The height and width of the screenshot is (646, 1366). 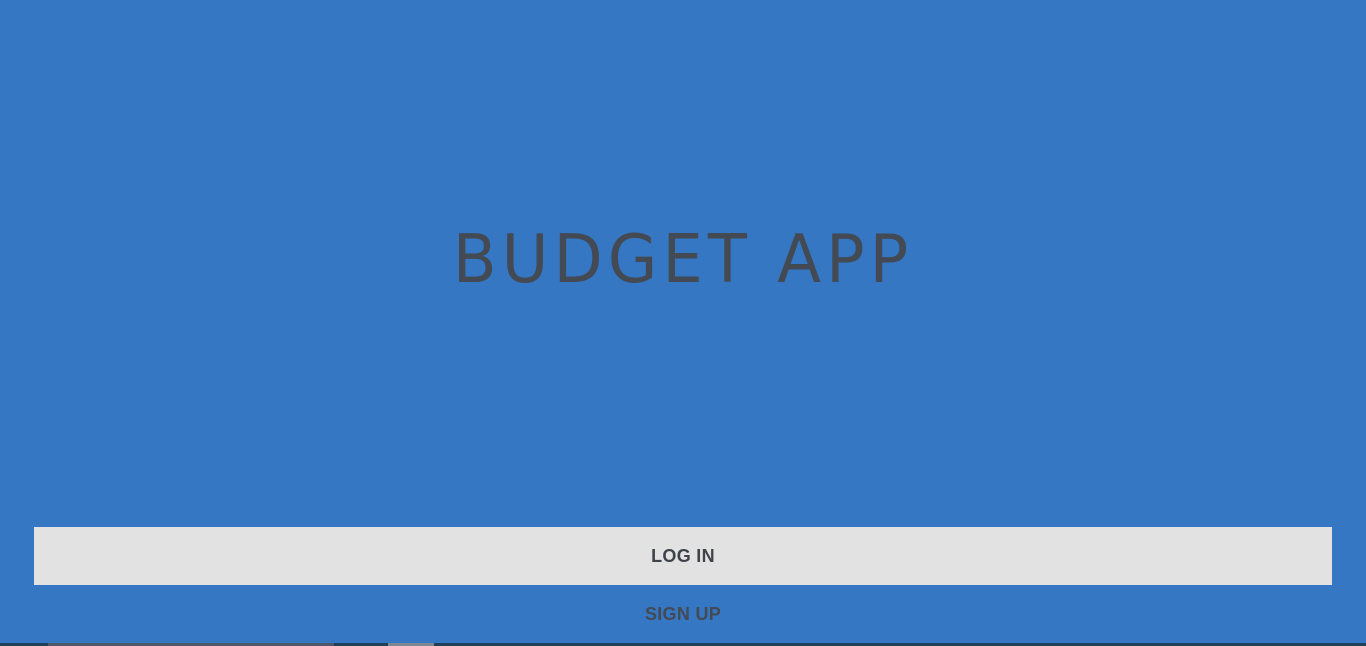 I want to click on login-button: LOG IN, so click(x=683, y=556).